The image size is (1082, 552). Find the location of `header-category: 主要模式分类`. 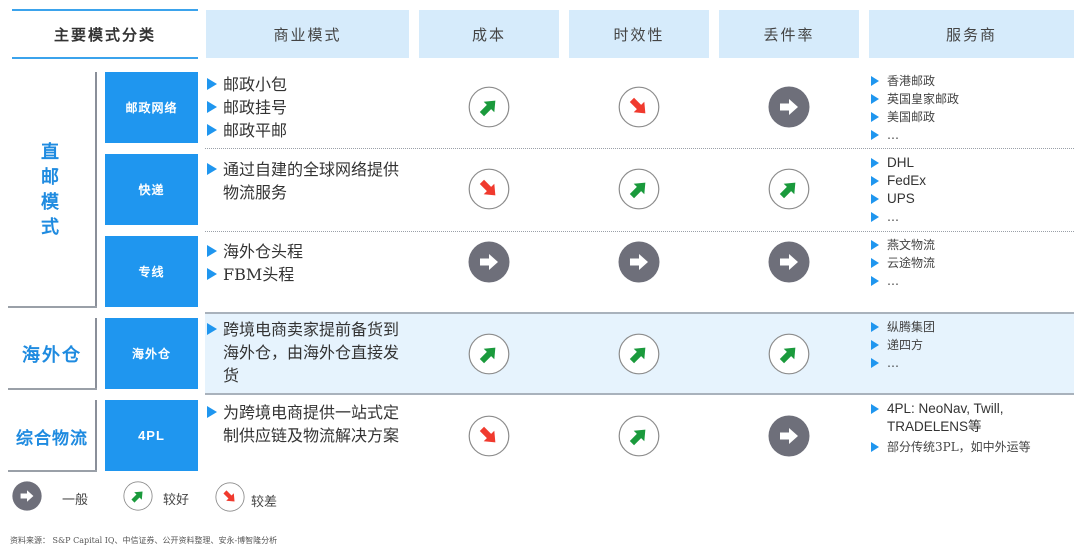

header-category: 主要模式分类 is located at coordinates (105, 34).